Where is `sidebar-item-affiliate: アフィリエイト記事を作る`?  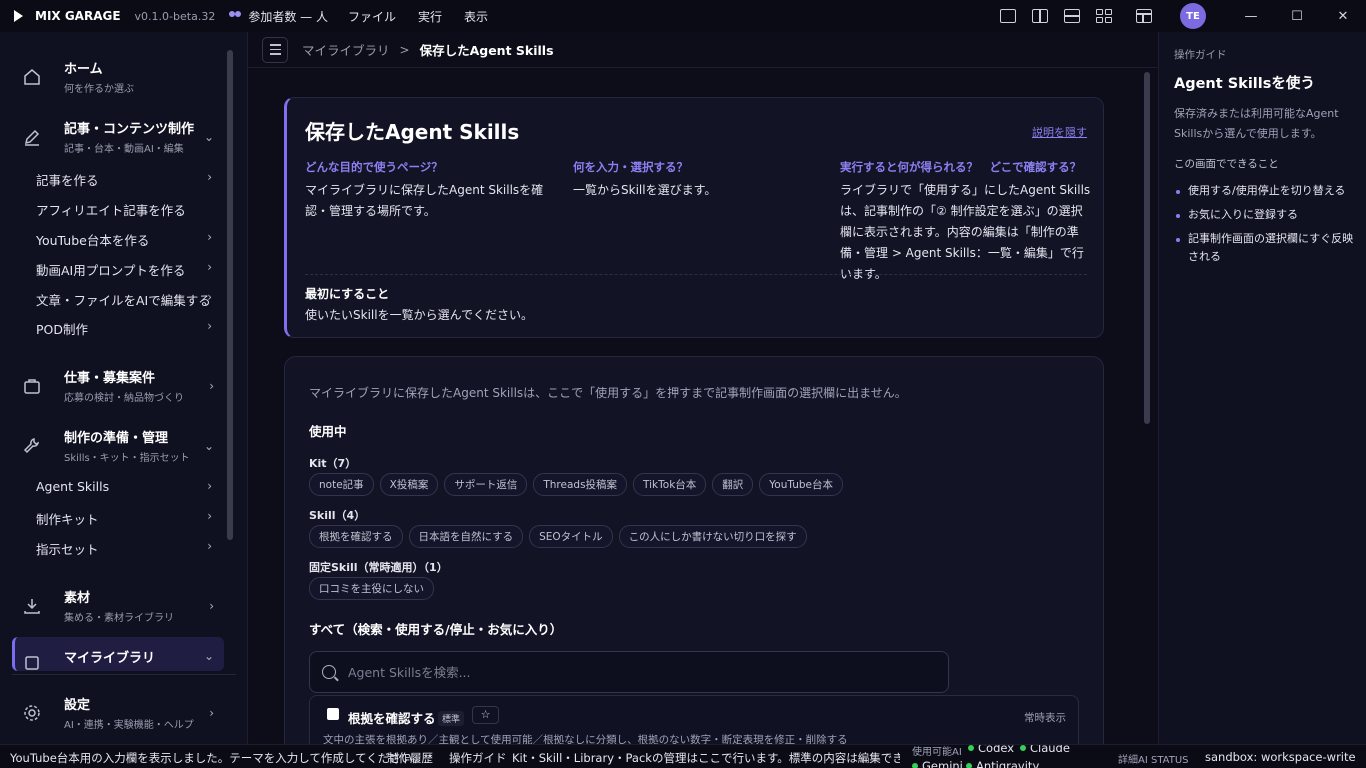
sidebar-item-affiliate: アフィリエイト記事を作る is located at coordinates (124, 209).